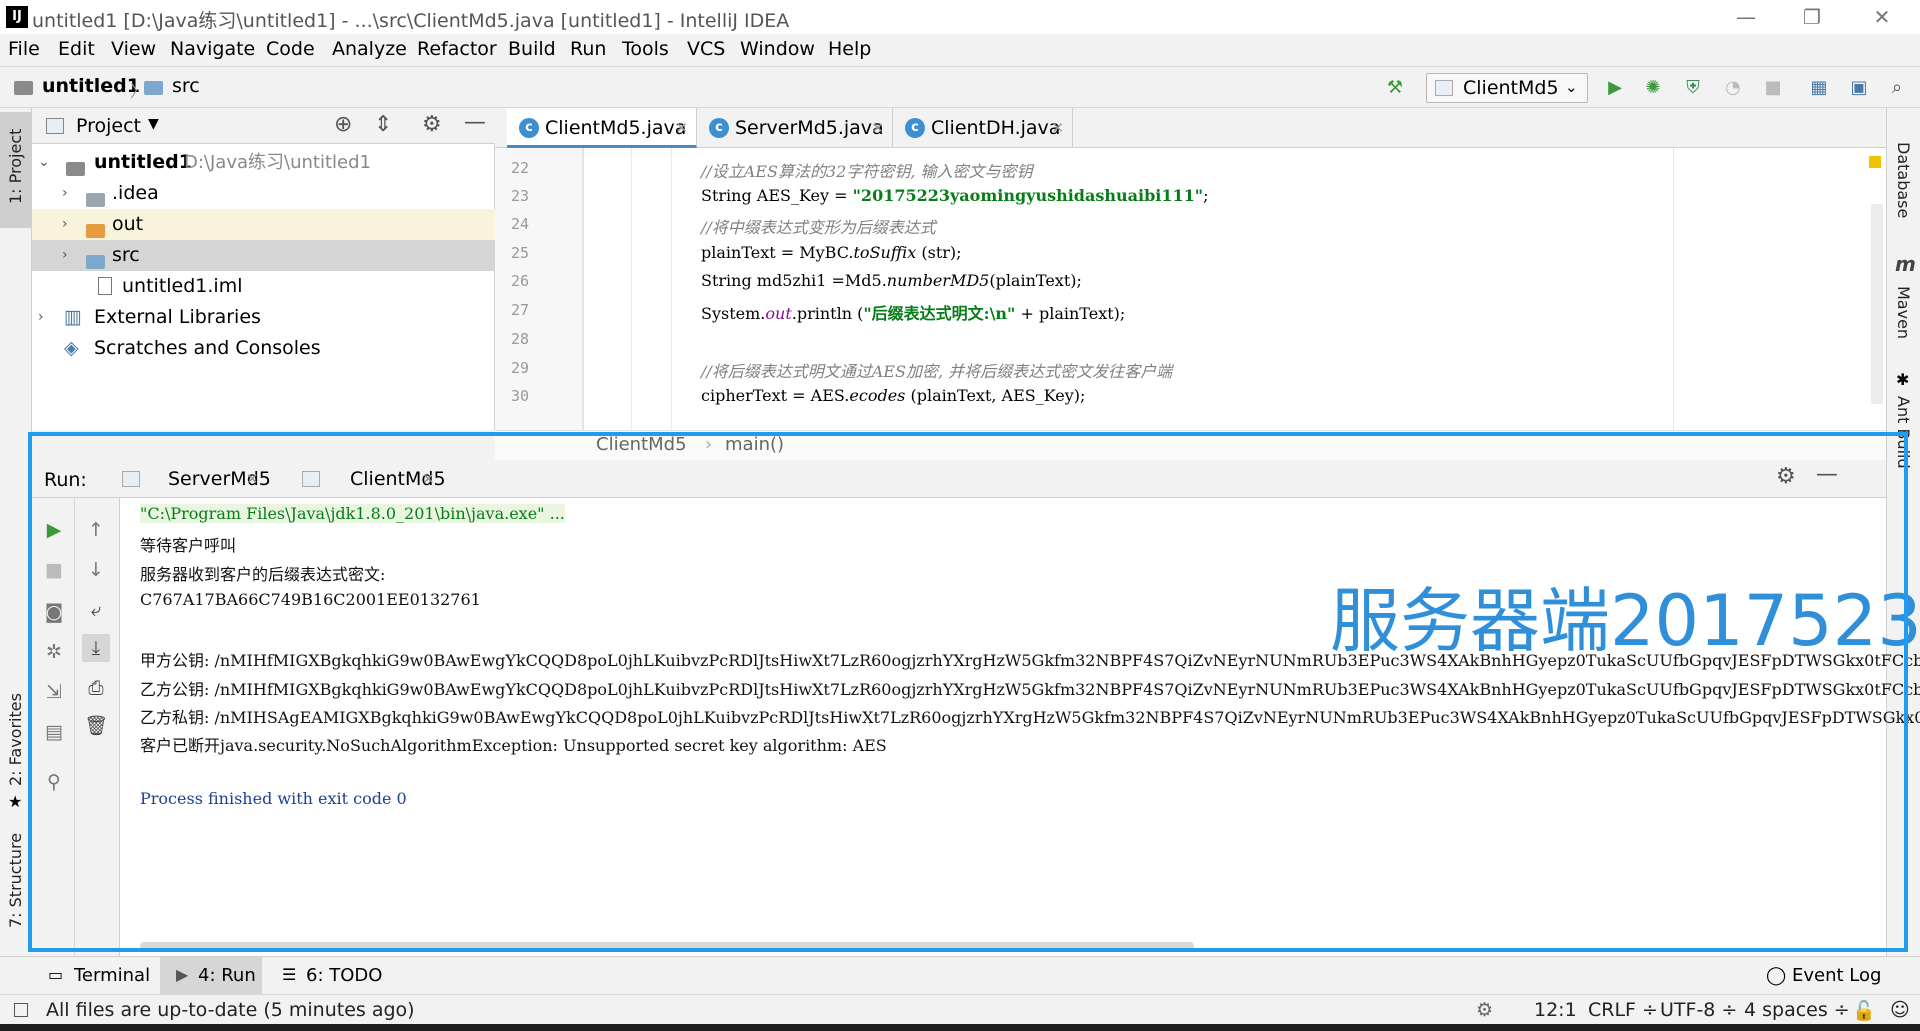 This screenshot has width=1920, height=1031. I want to click on run-icon: ▶, so click(1615, 88).